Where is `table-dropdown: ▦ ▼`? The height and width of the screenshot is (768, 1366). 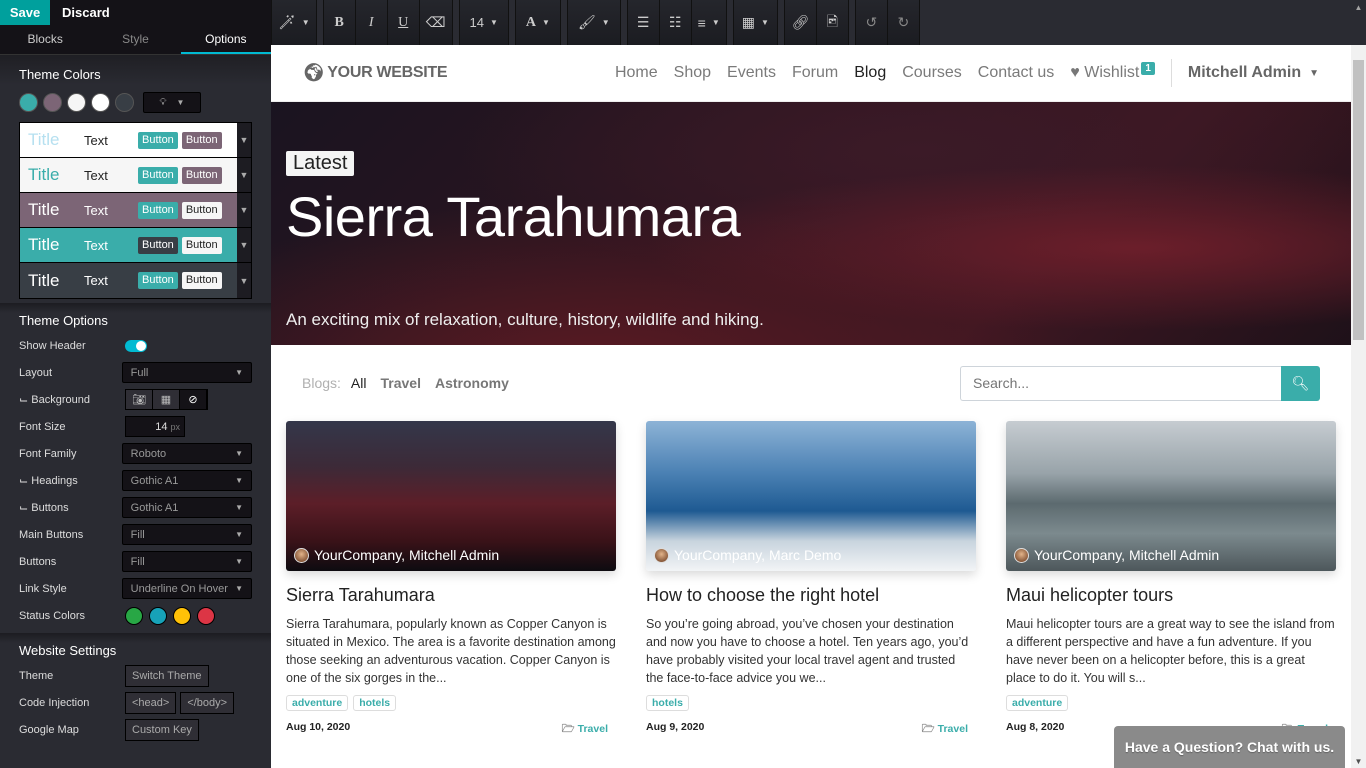
table-dropdown: ▦ ▼ is located at coordinates (755, 22).